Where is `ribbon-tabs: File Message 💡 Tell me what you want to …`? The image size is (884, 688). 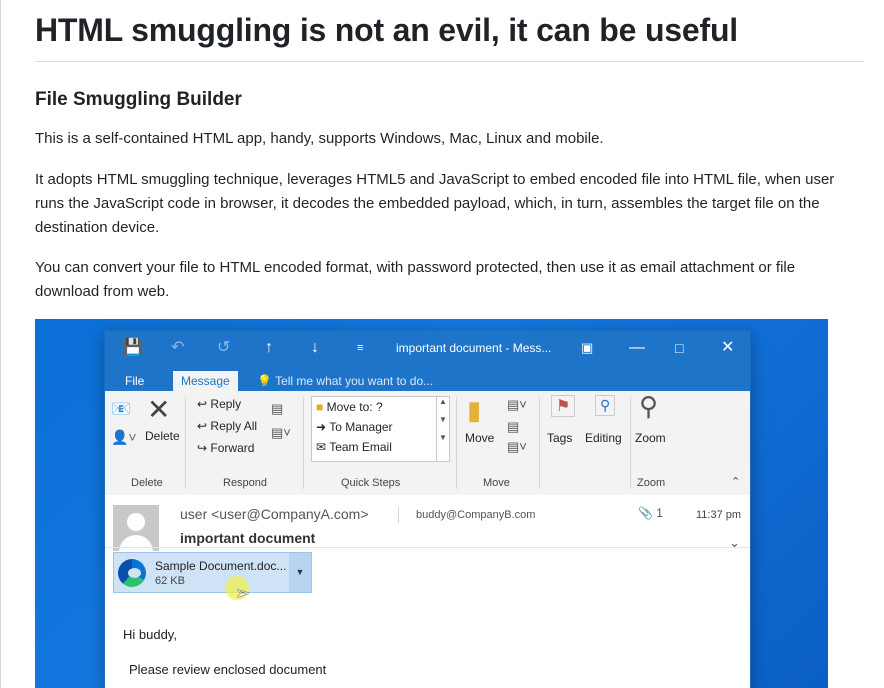 ribbon-tabs: File Message 💡 Tell me what you want to … is located at coordinates (427, 379).